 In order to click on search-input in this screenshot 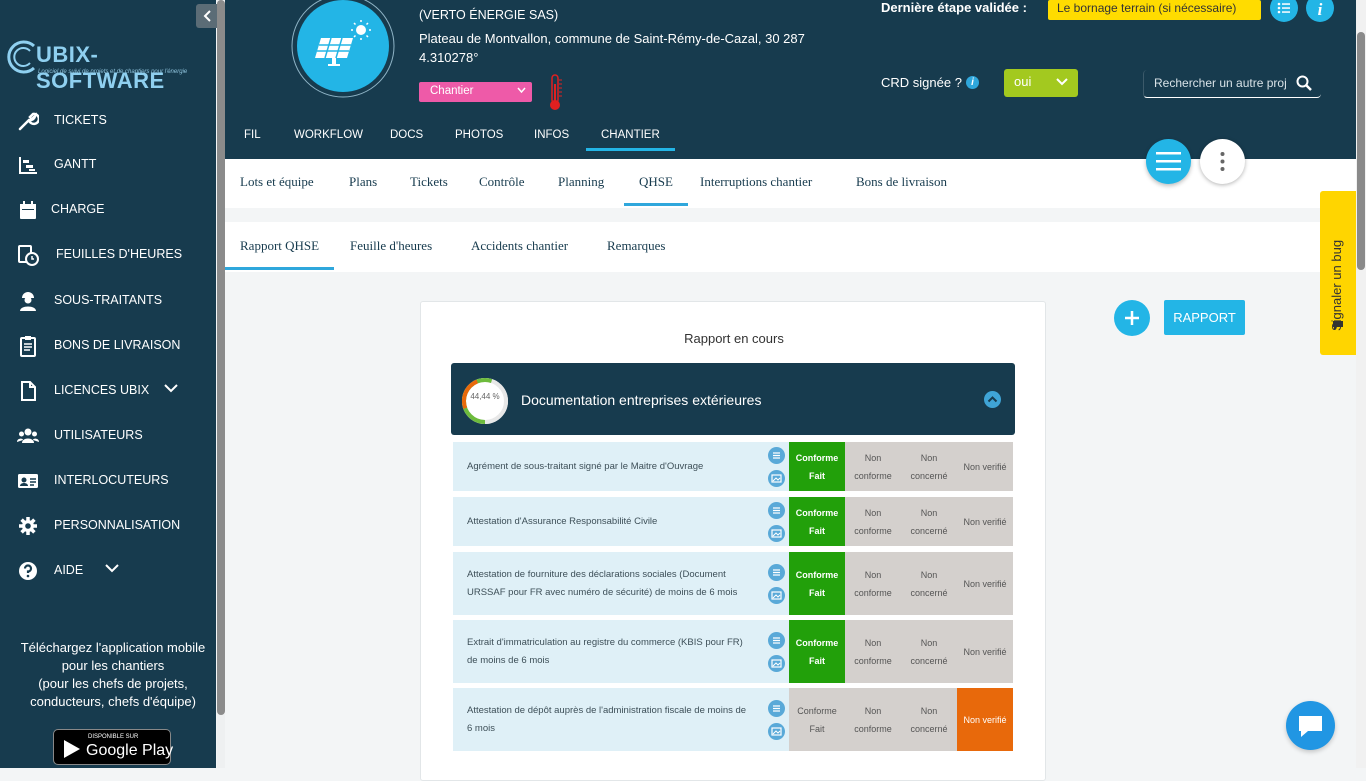, I will do `click(1220, 83)`.